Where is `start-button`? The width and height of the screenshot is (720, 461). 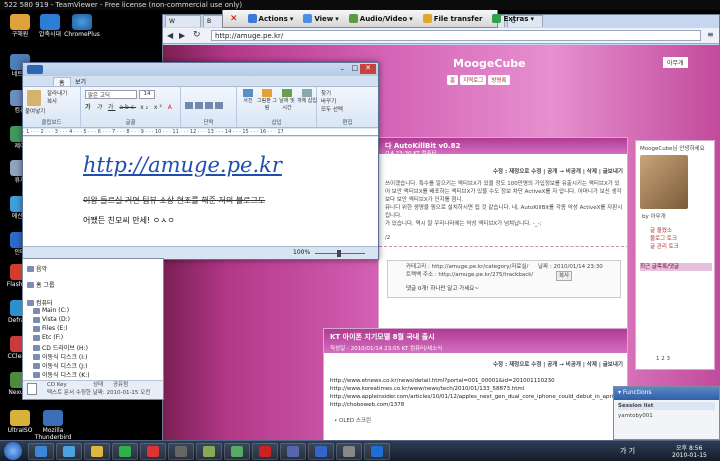 start-button is located at coordinates (13, 451).